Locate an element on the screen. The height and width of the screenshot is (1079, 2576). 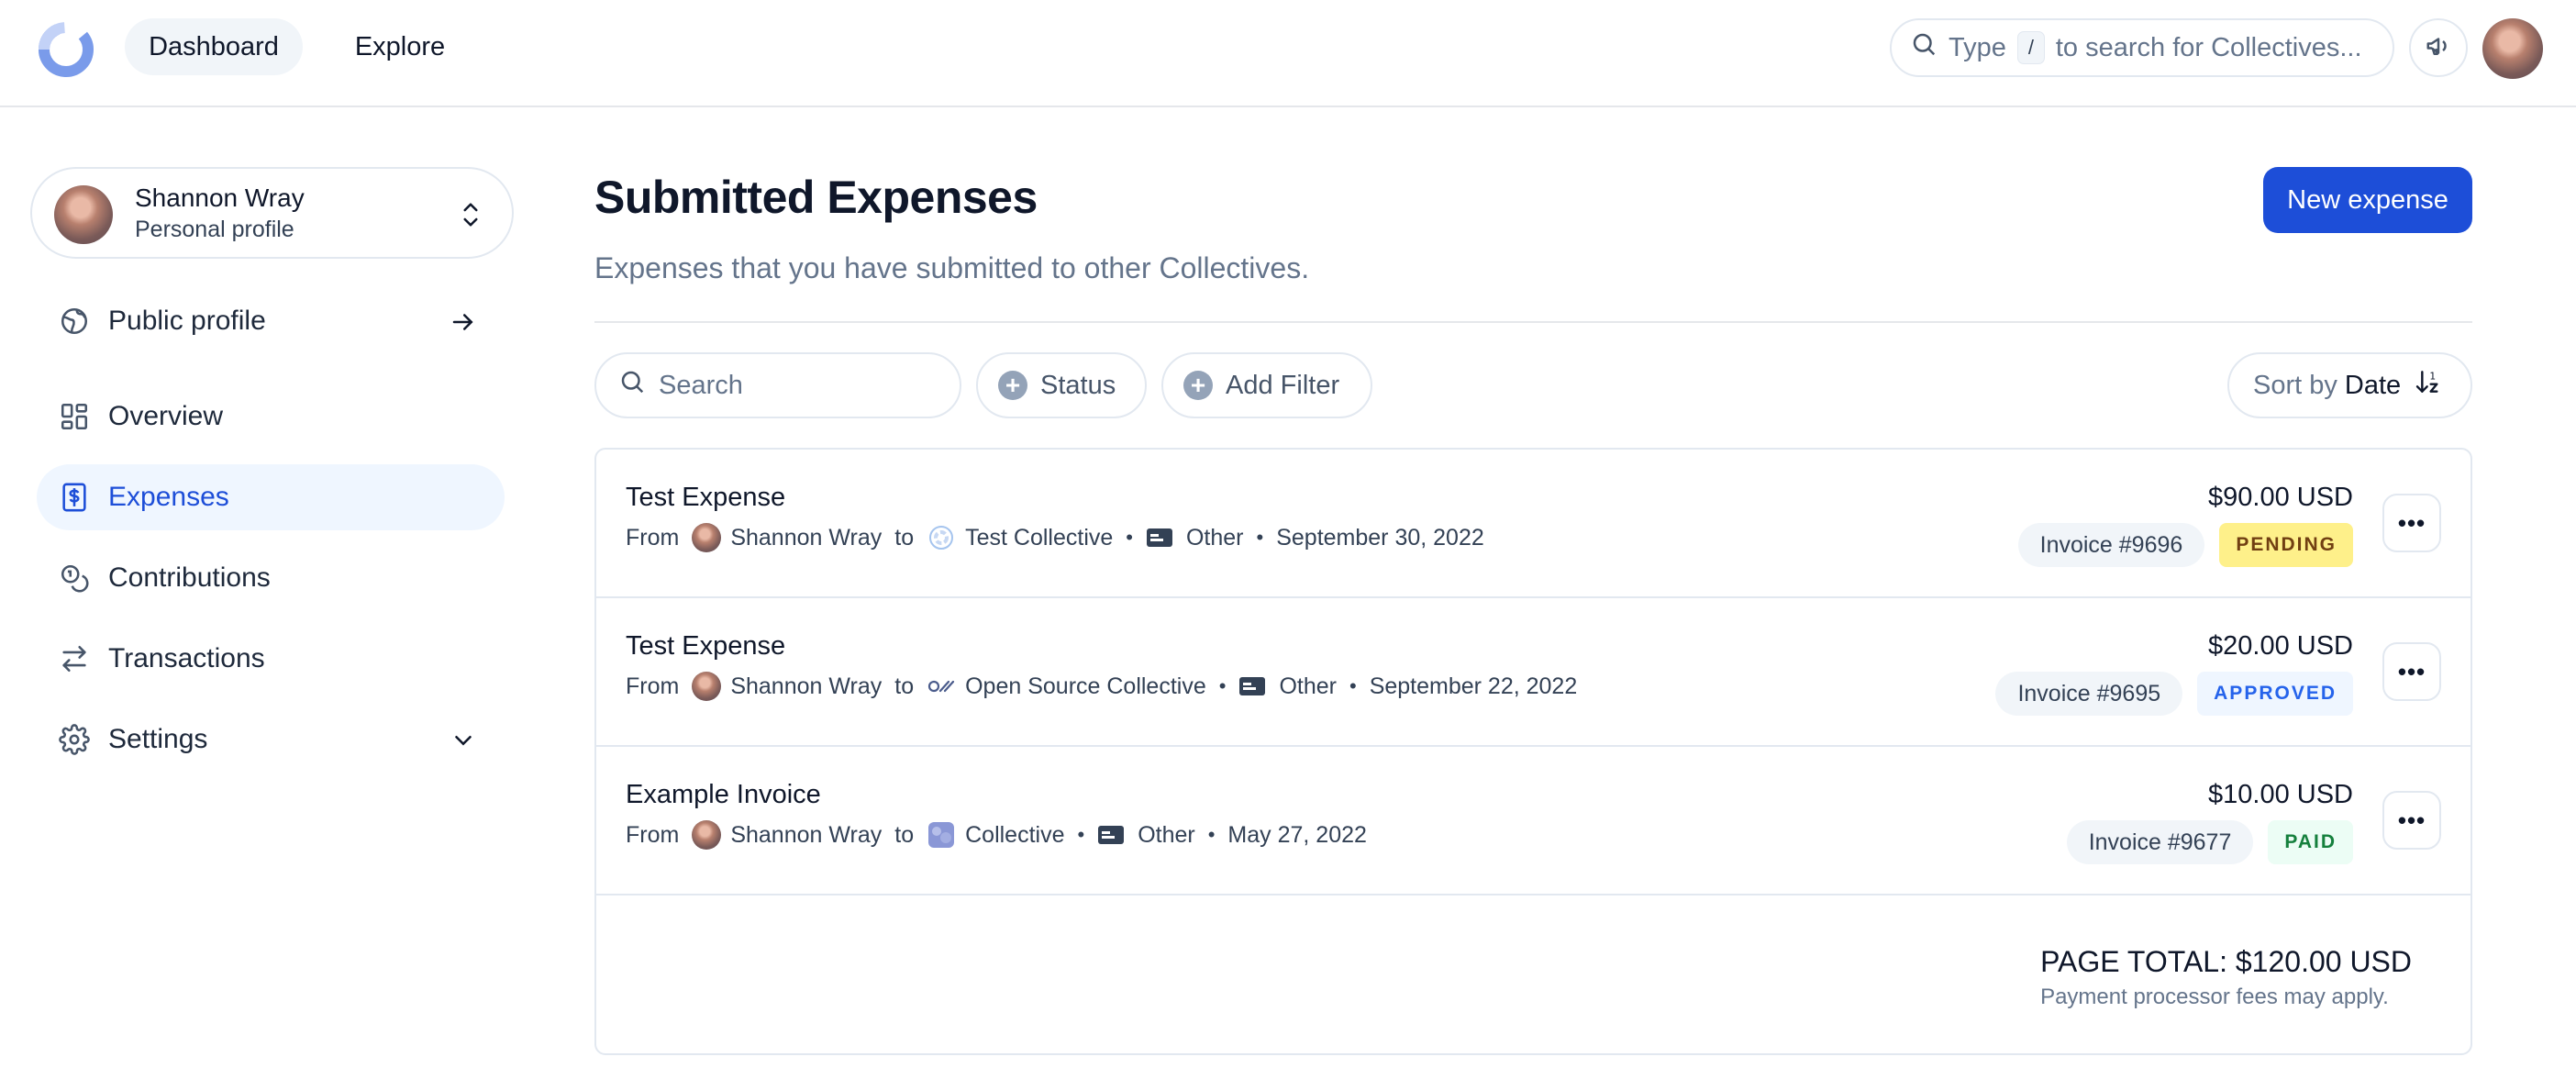
expense-date: September 22, 2022 is located at coordinates (1473, 686).